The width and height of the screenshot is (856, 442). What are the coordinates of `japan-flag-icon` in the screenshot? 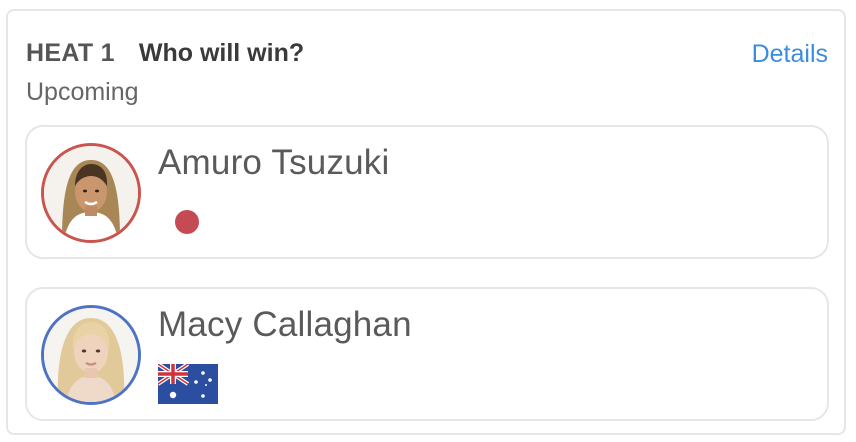 It's located at (187, 222).